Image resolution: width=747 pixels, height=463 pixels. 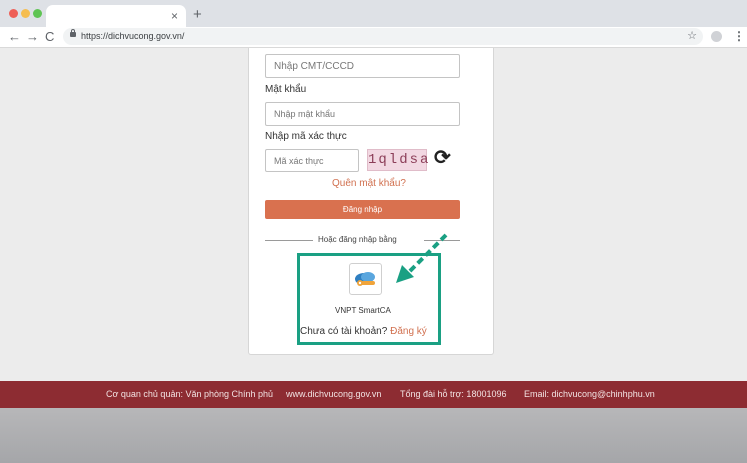 I want to click on footer-email: Email: dichvucong@chinhphu.vn, so click(x=589, y=394).